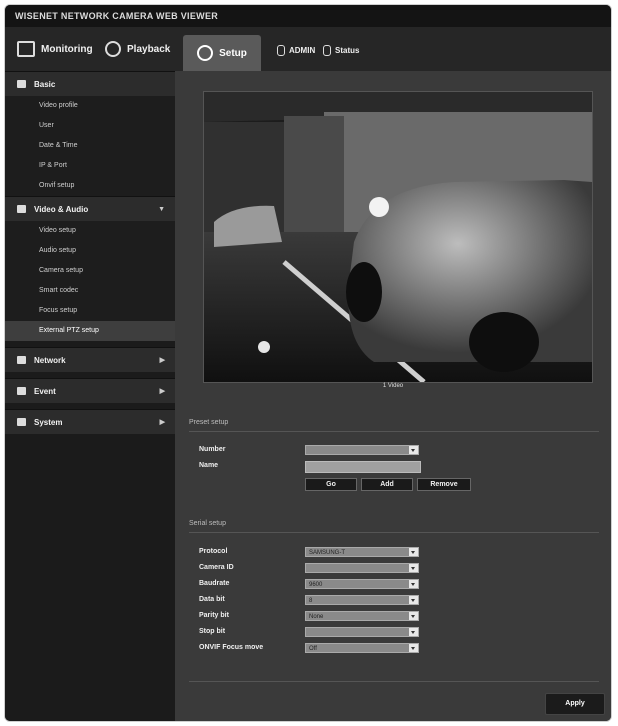 Image resolution: width=618 pixels, height=726 pixels. What do you see at coordinates (90, 208) in the screenshot?
I see `sidebar-group-video-audio: Video & Audio ▼` at bounding box center [90, 208].